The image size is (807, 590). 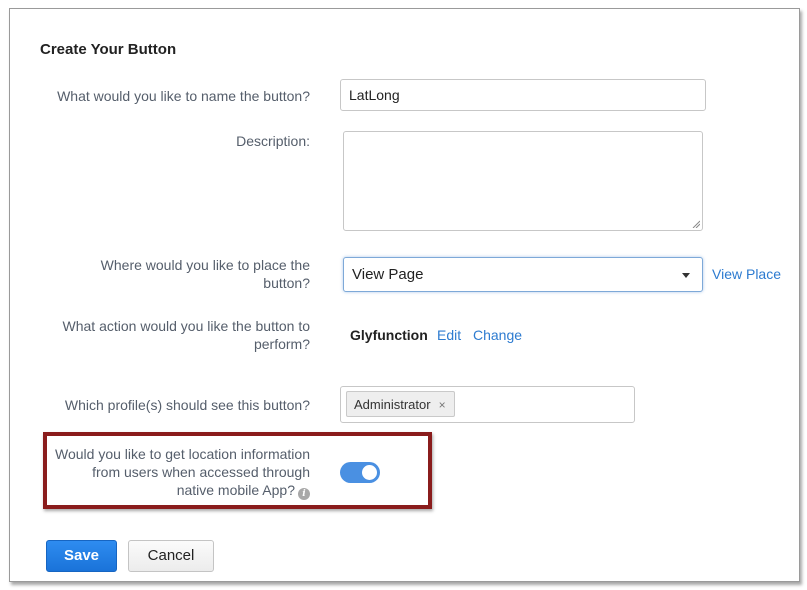 I want to click on action-value: Glyfunction, so click(x=389, y=335).